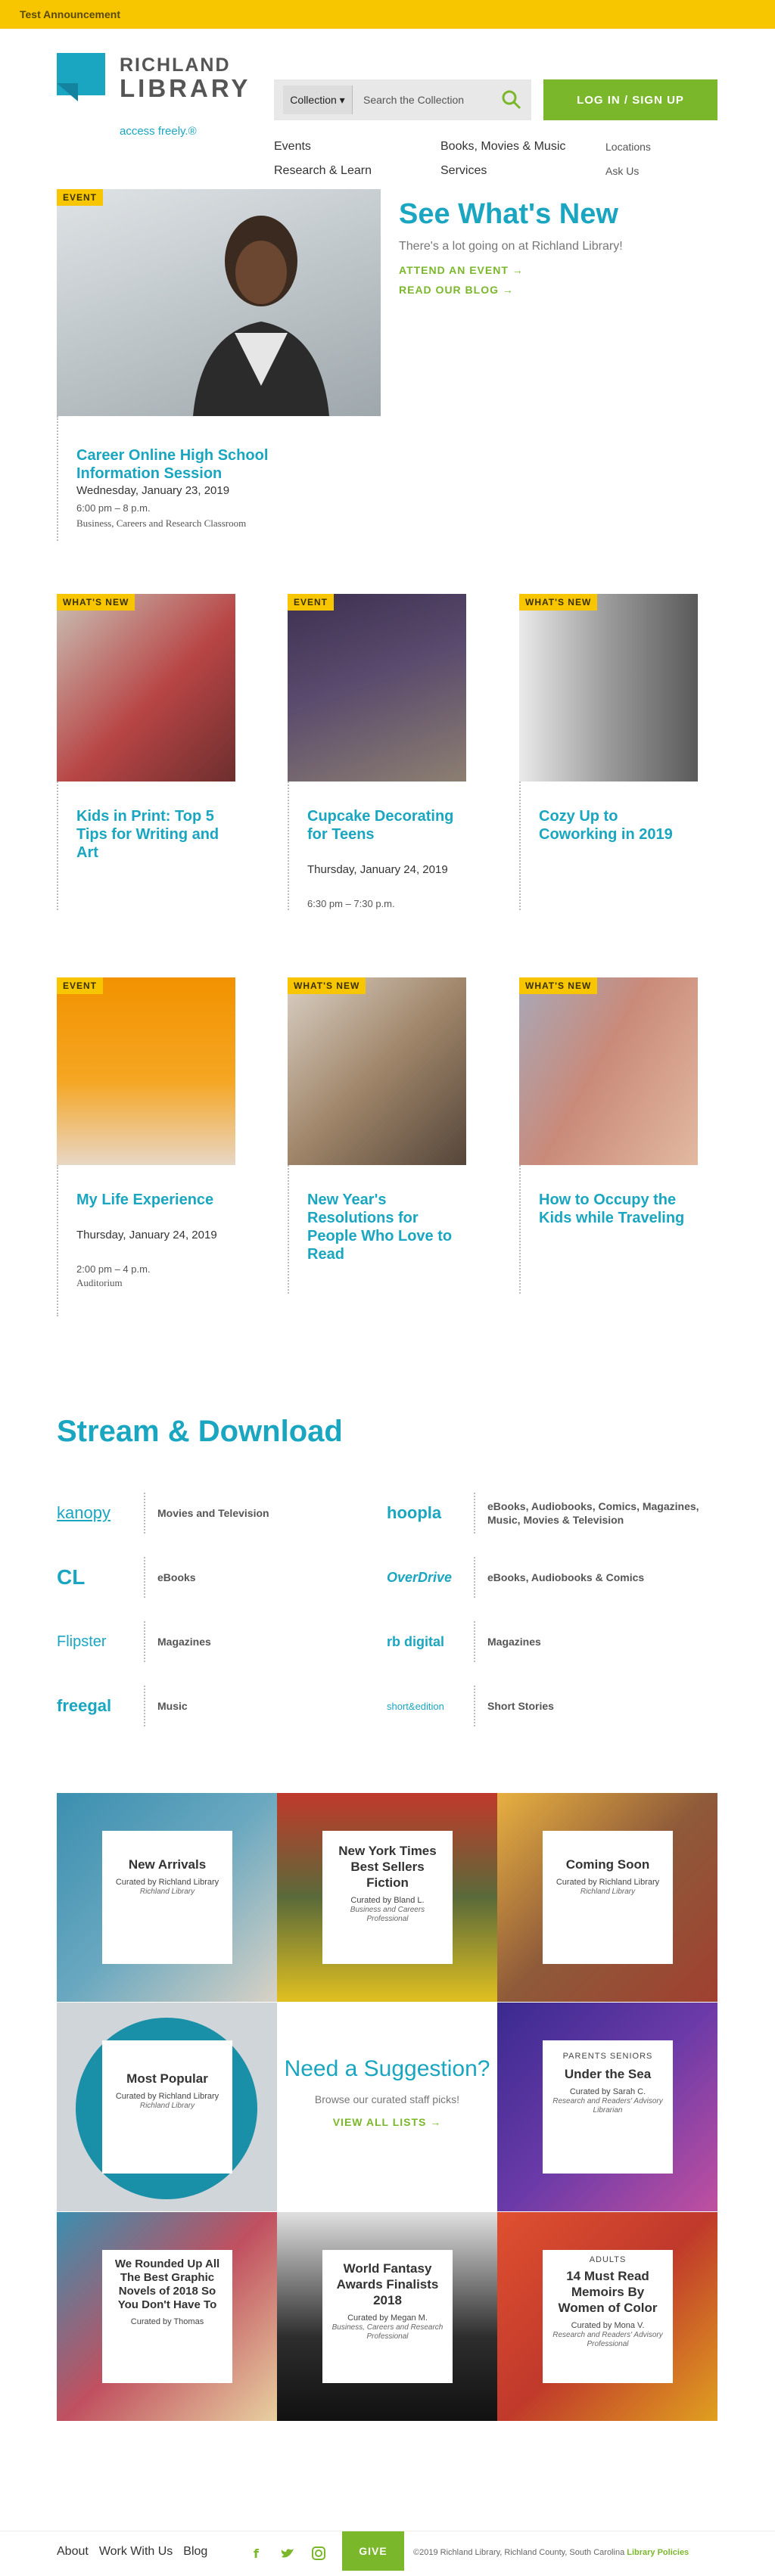 The image size is (775, 2576). Describe the element at coordinates (323, 147) in the screenshot. I see `nav-events: Events` at that location.